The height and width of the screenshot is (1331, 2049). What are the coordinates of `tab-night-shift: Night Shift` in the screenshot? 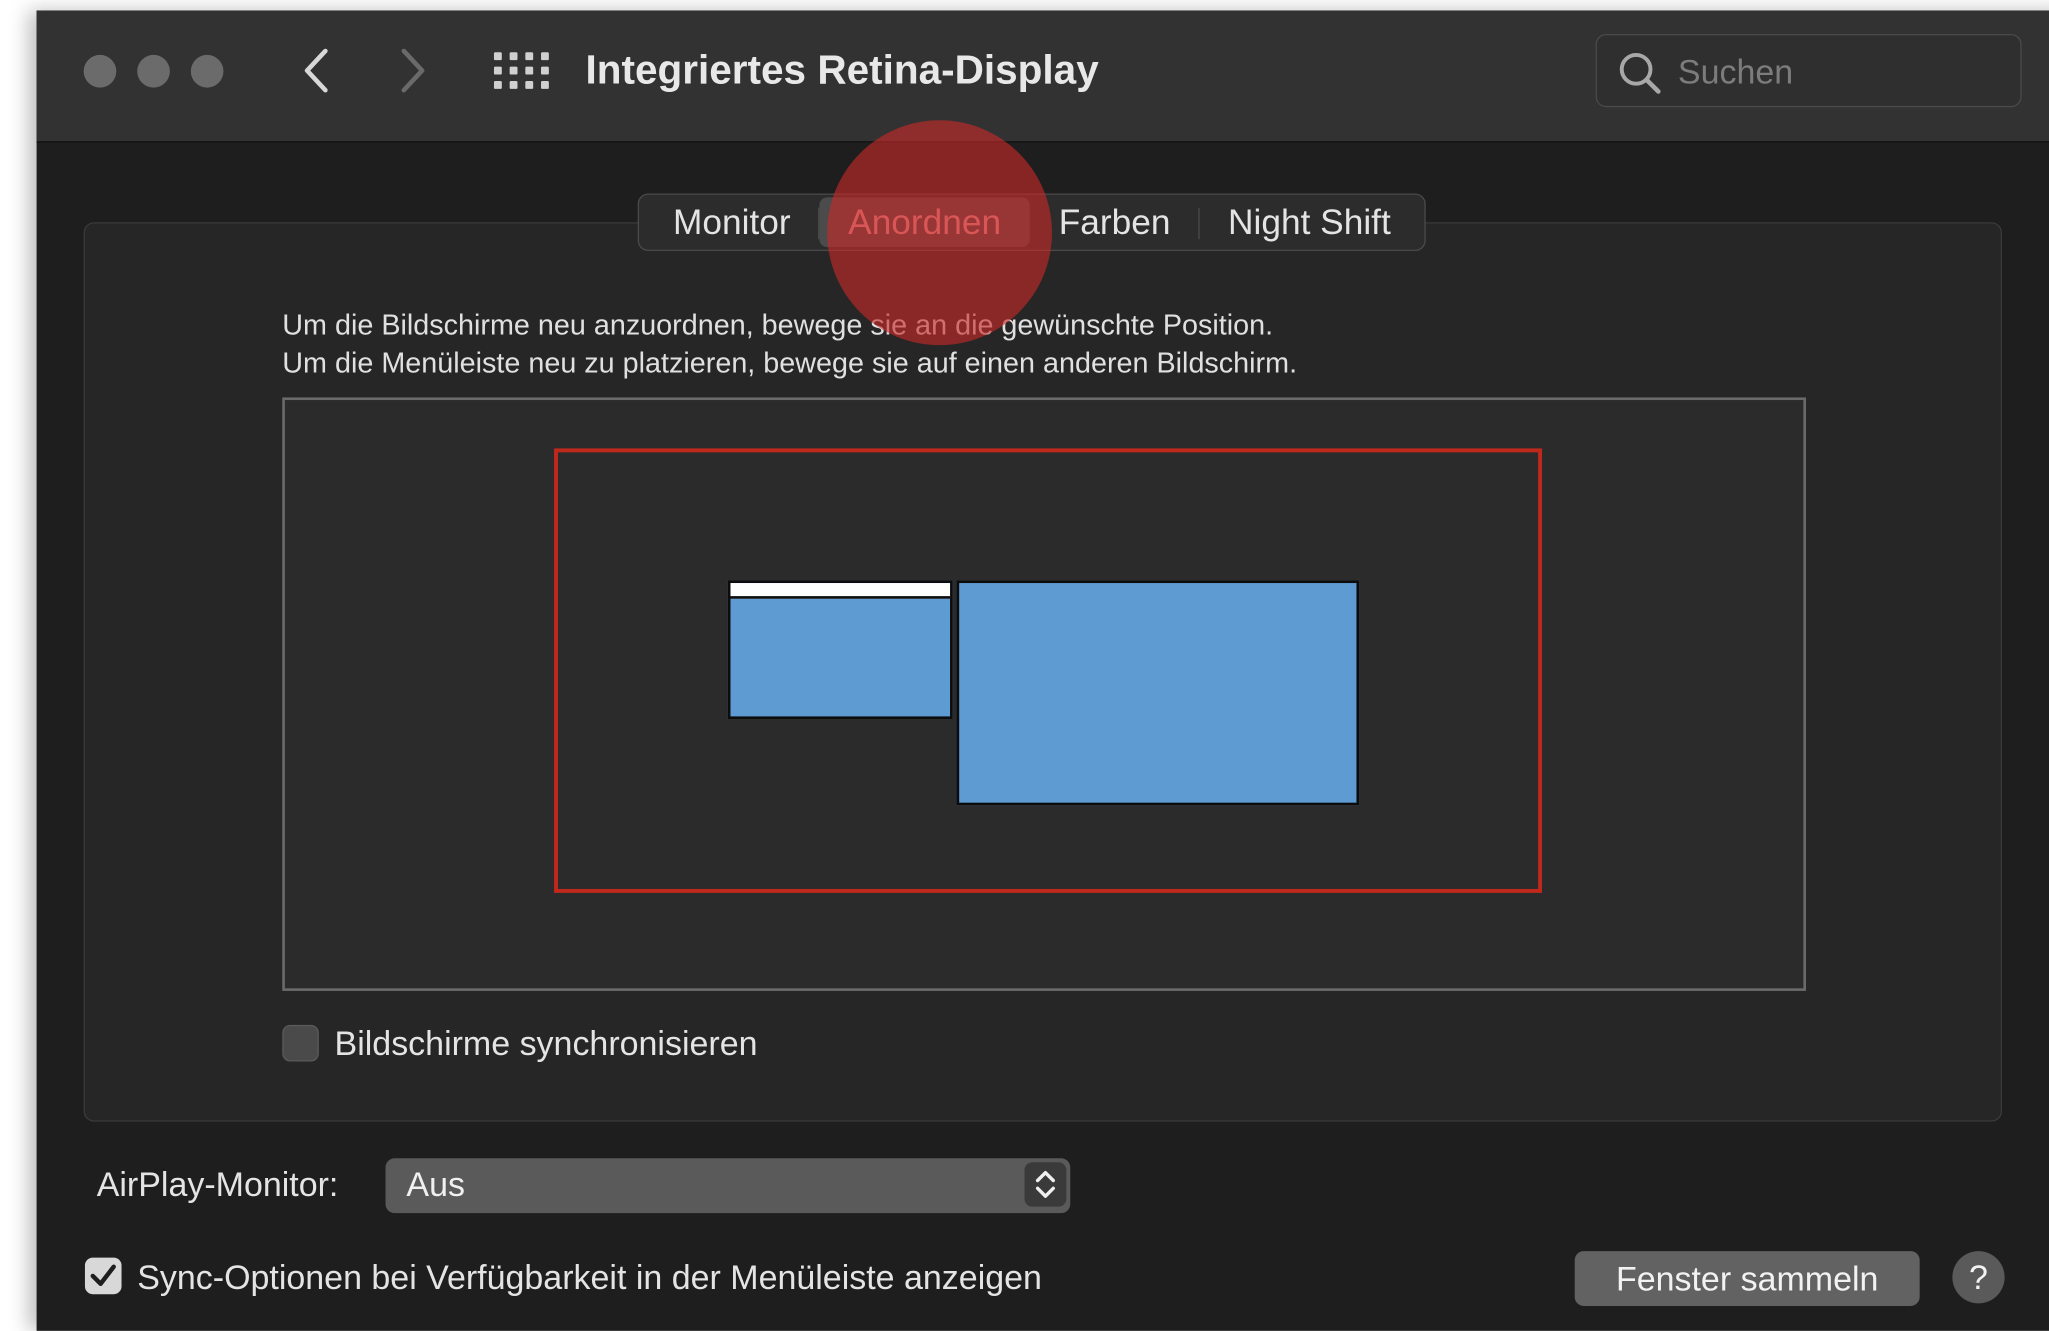 It's located at (1309, 222).